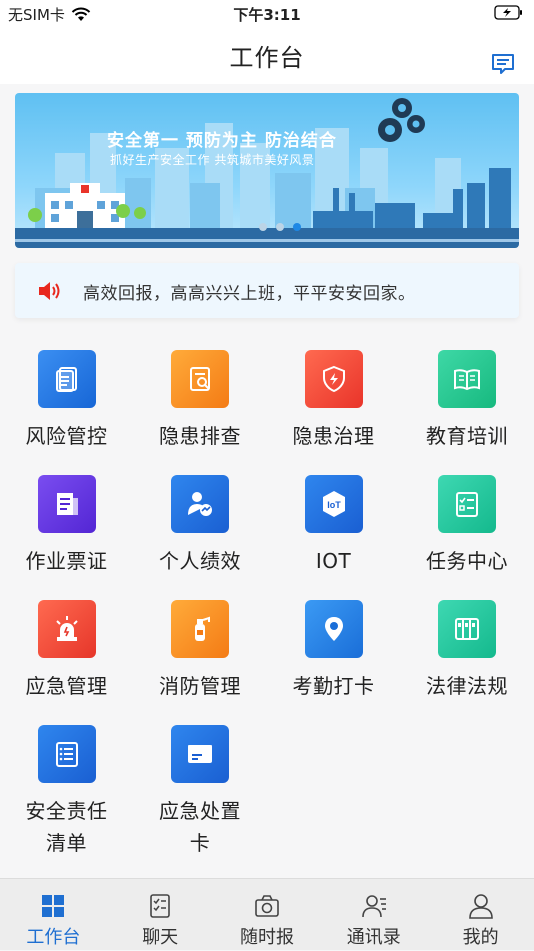  Describe the element at coordinates (267, 906) in the screenshot. I see `camera-icon` at that location.